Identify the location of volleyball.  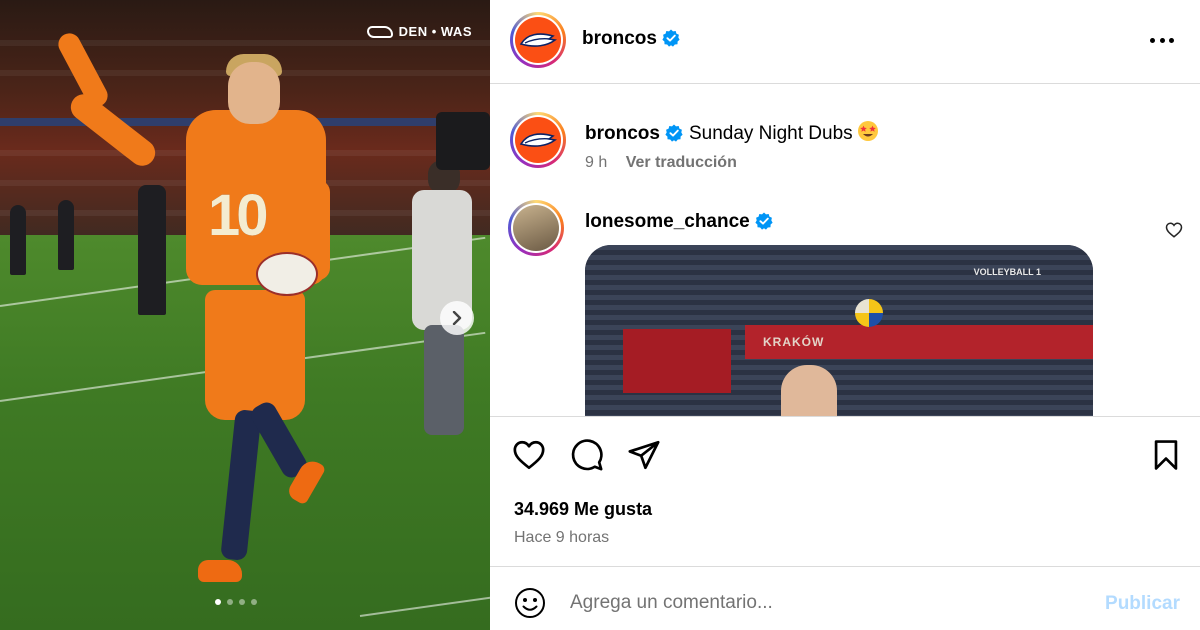
(869, 313).